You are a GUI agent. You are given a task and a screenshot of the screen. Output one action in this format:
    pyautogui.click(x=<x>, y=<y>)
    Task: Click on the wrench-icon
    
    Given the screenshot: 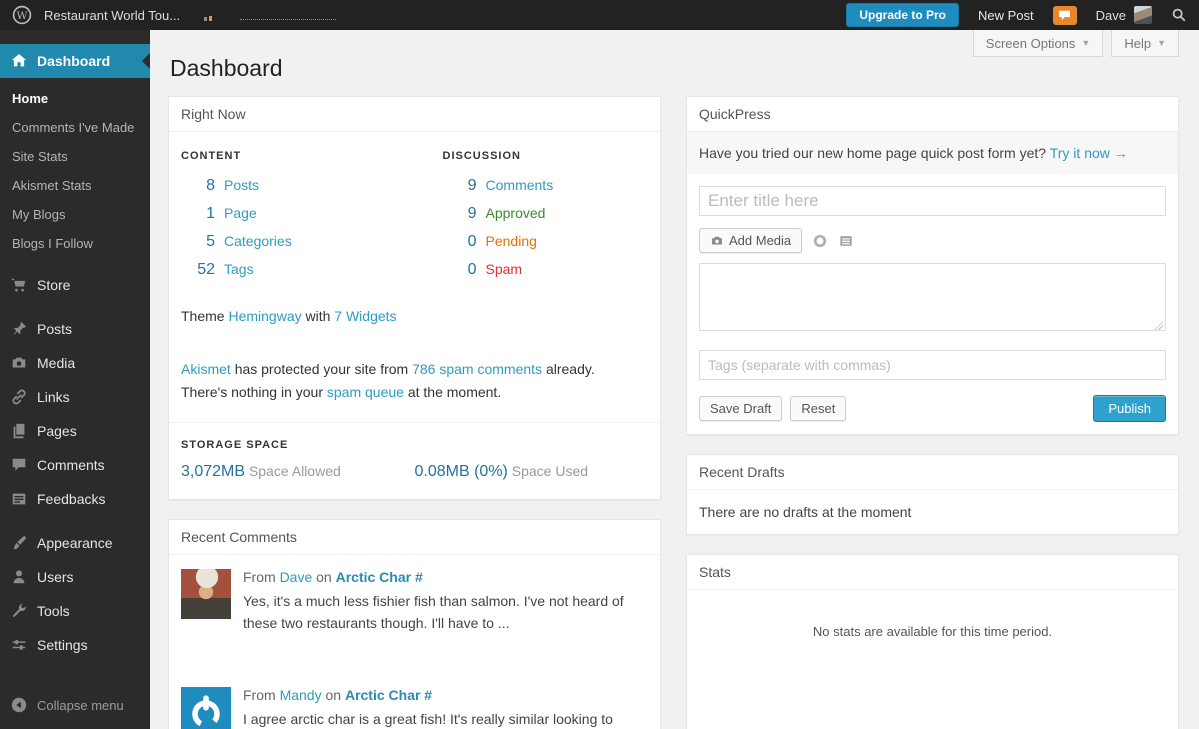 What is the action you would take?
    pyautogui.click(x=19, y=611)
    